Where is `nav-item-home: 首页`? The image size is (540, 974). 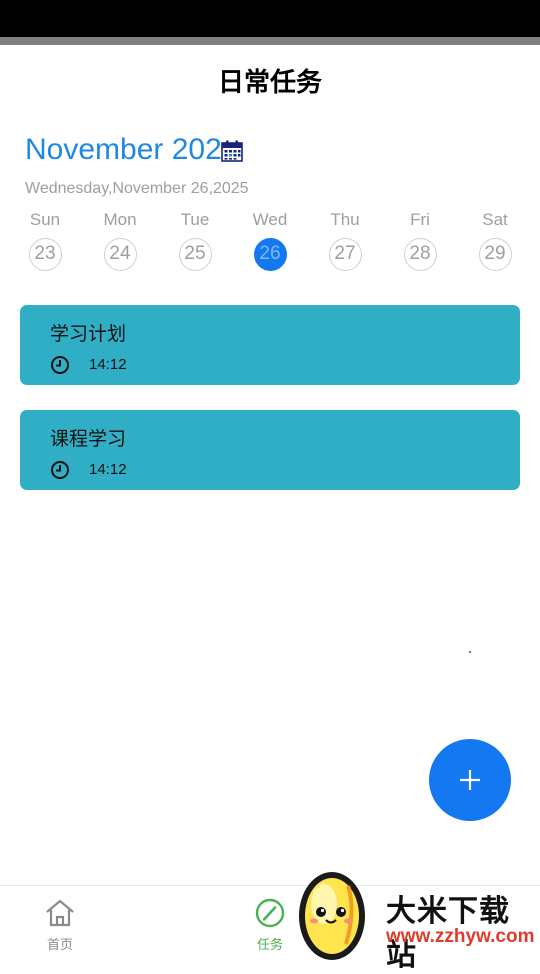 nav-item-home: 首页 is located at coordinates (60, 925).